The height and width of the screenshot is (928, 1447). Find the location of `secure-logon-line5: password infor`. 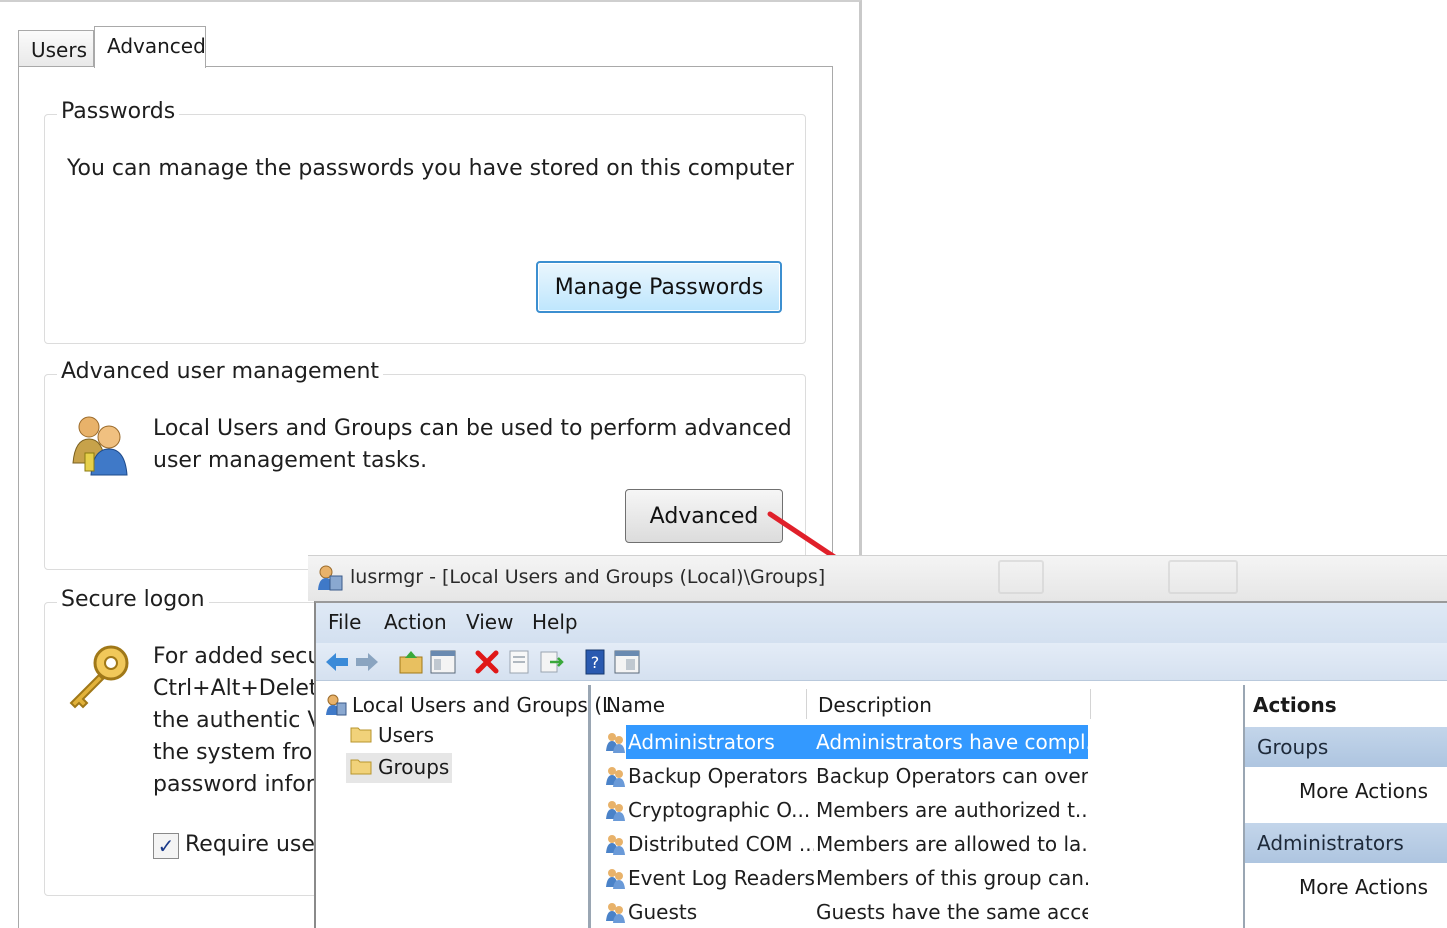

secure-logon-line5: password infor is located at coordinates (234, 784).